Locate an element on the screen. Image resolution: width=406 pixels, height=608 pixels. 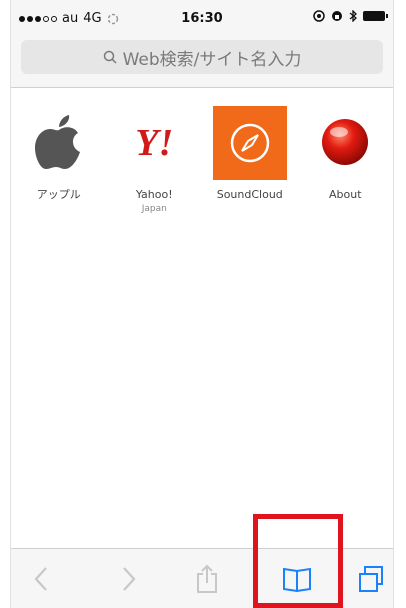
forward-arrow-icon is located at coordinates (129, 579).